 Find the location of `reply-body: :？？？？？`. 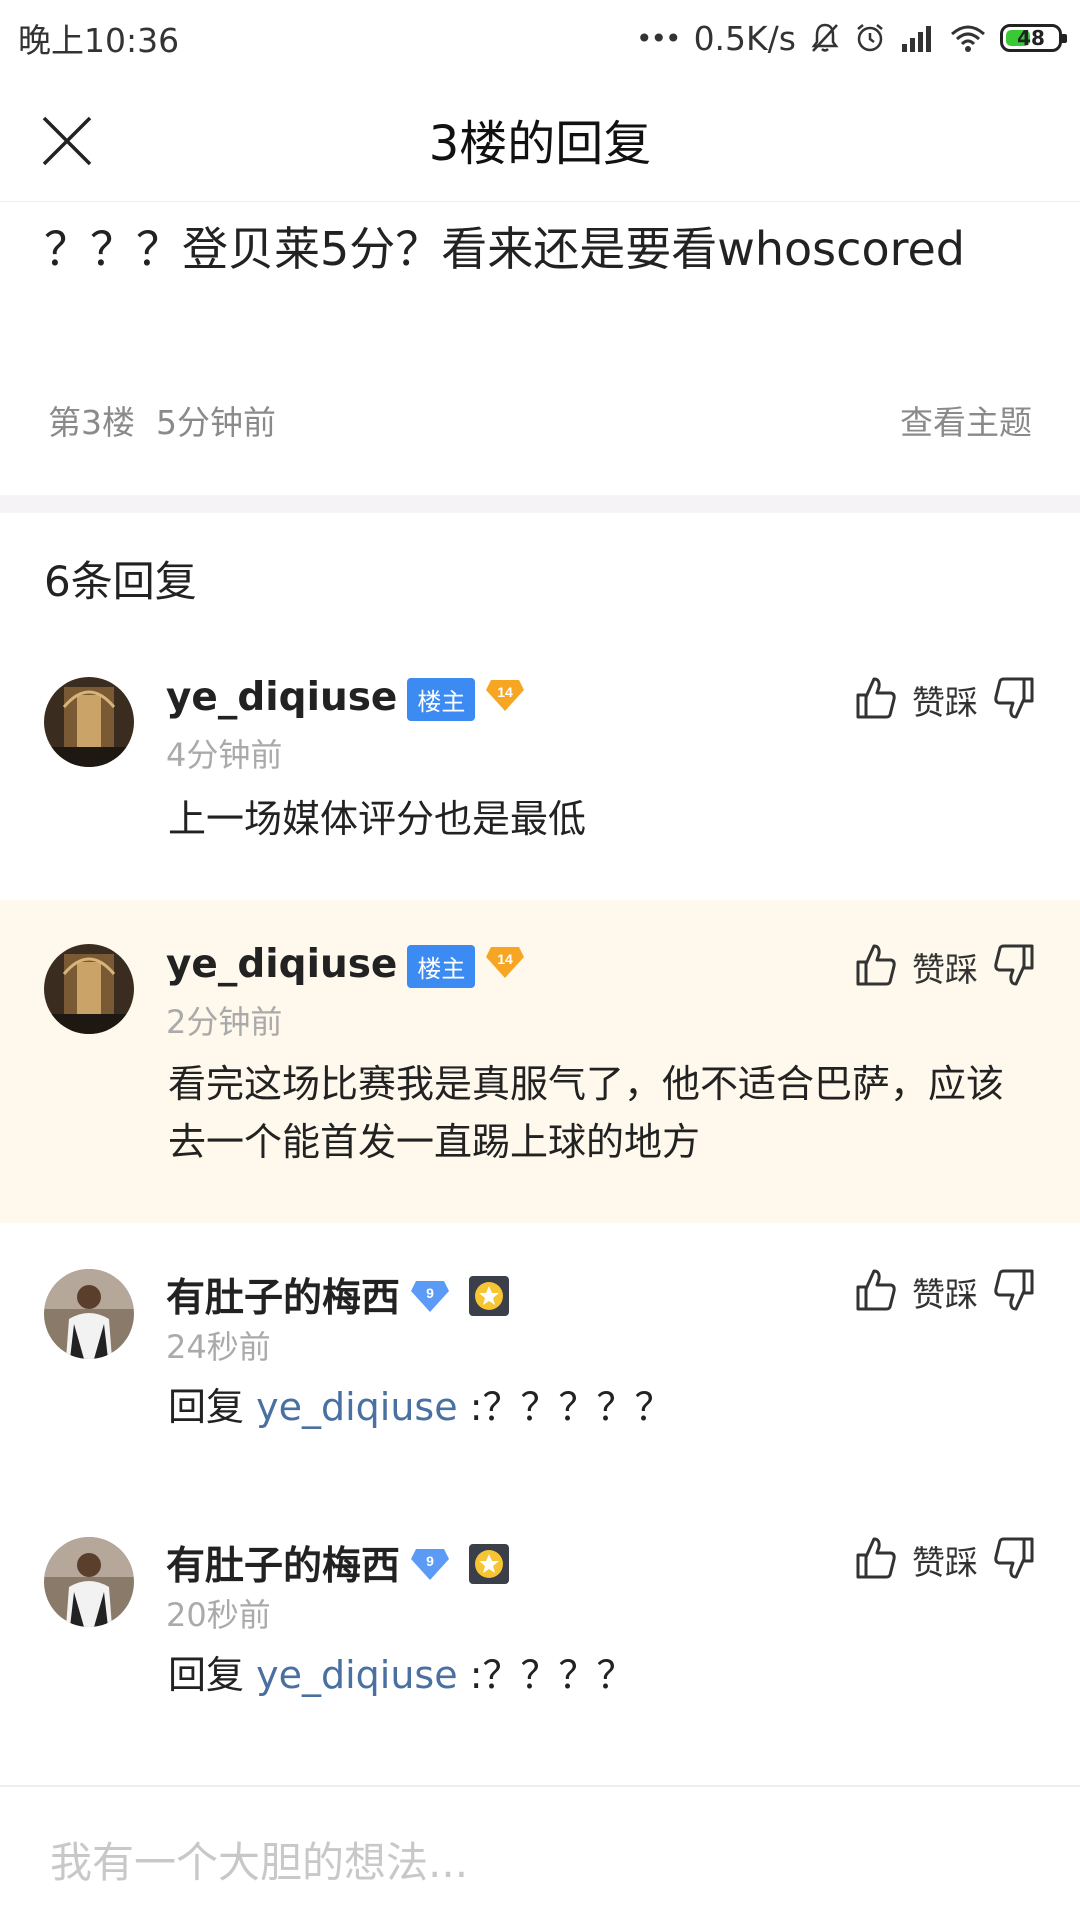

reply-body: :？？？？？ is located at coordinates (571, 1407).